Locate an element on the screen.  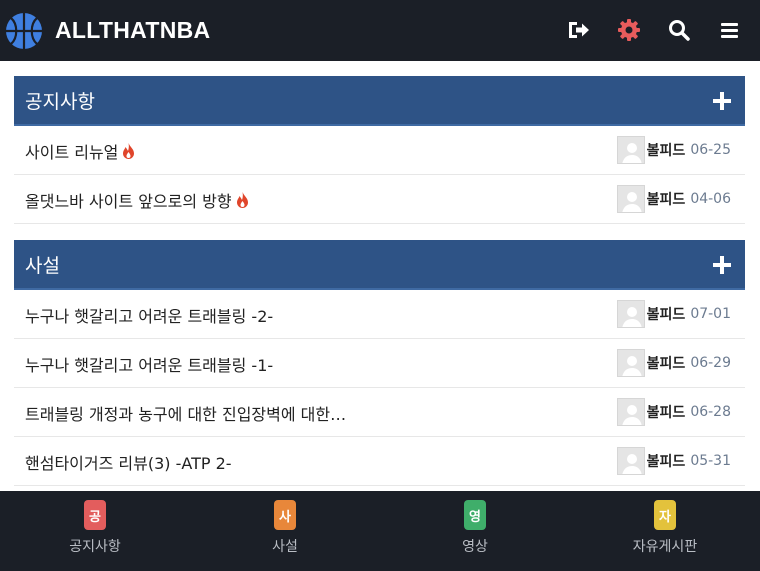
site-brand: ALLTHATNBA is located at coordinates (132, 30).